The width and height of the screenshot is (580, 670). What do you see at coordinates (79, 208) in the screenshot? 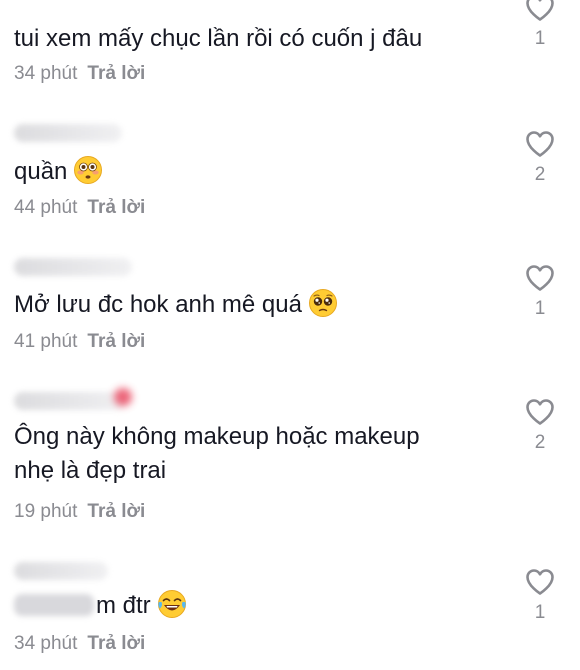
I see `comment-meta: 44 phút Trả lời` at bounding box center [79, 208].